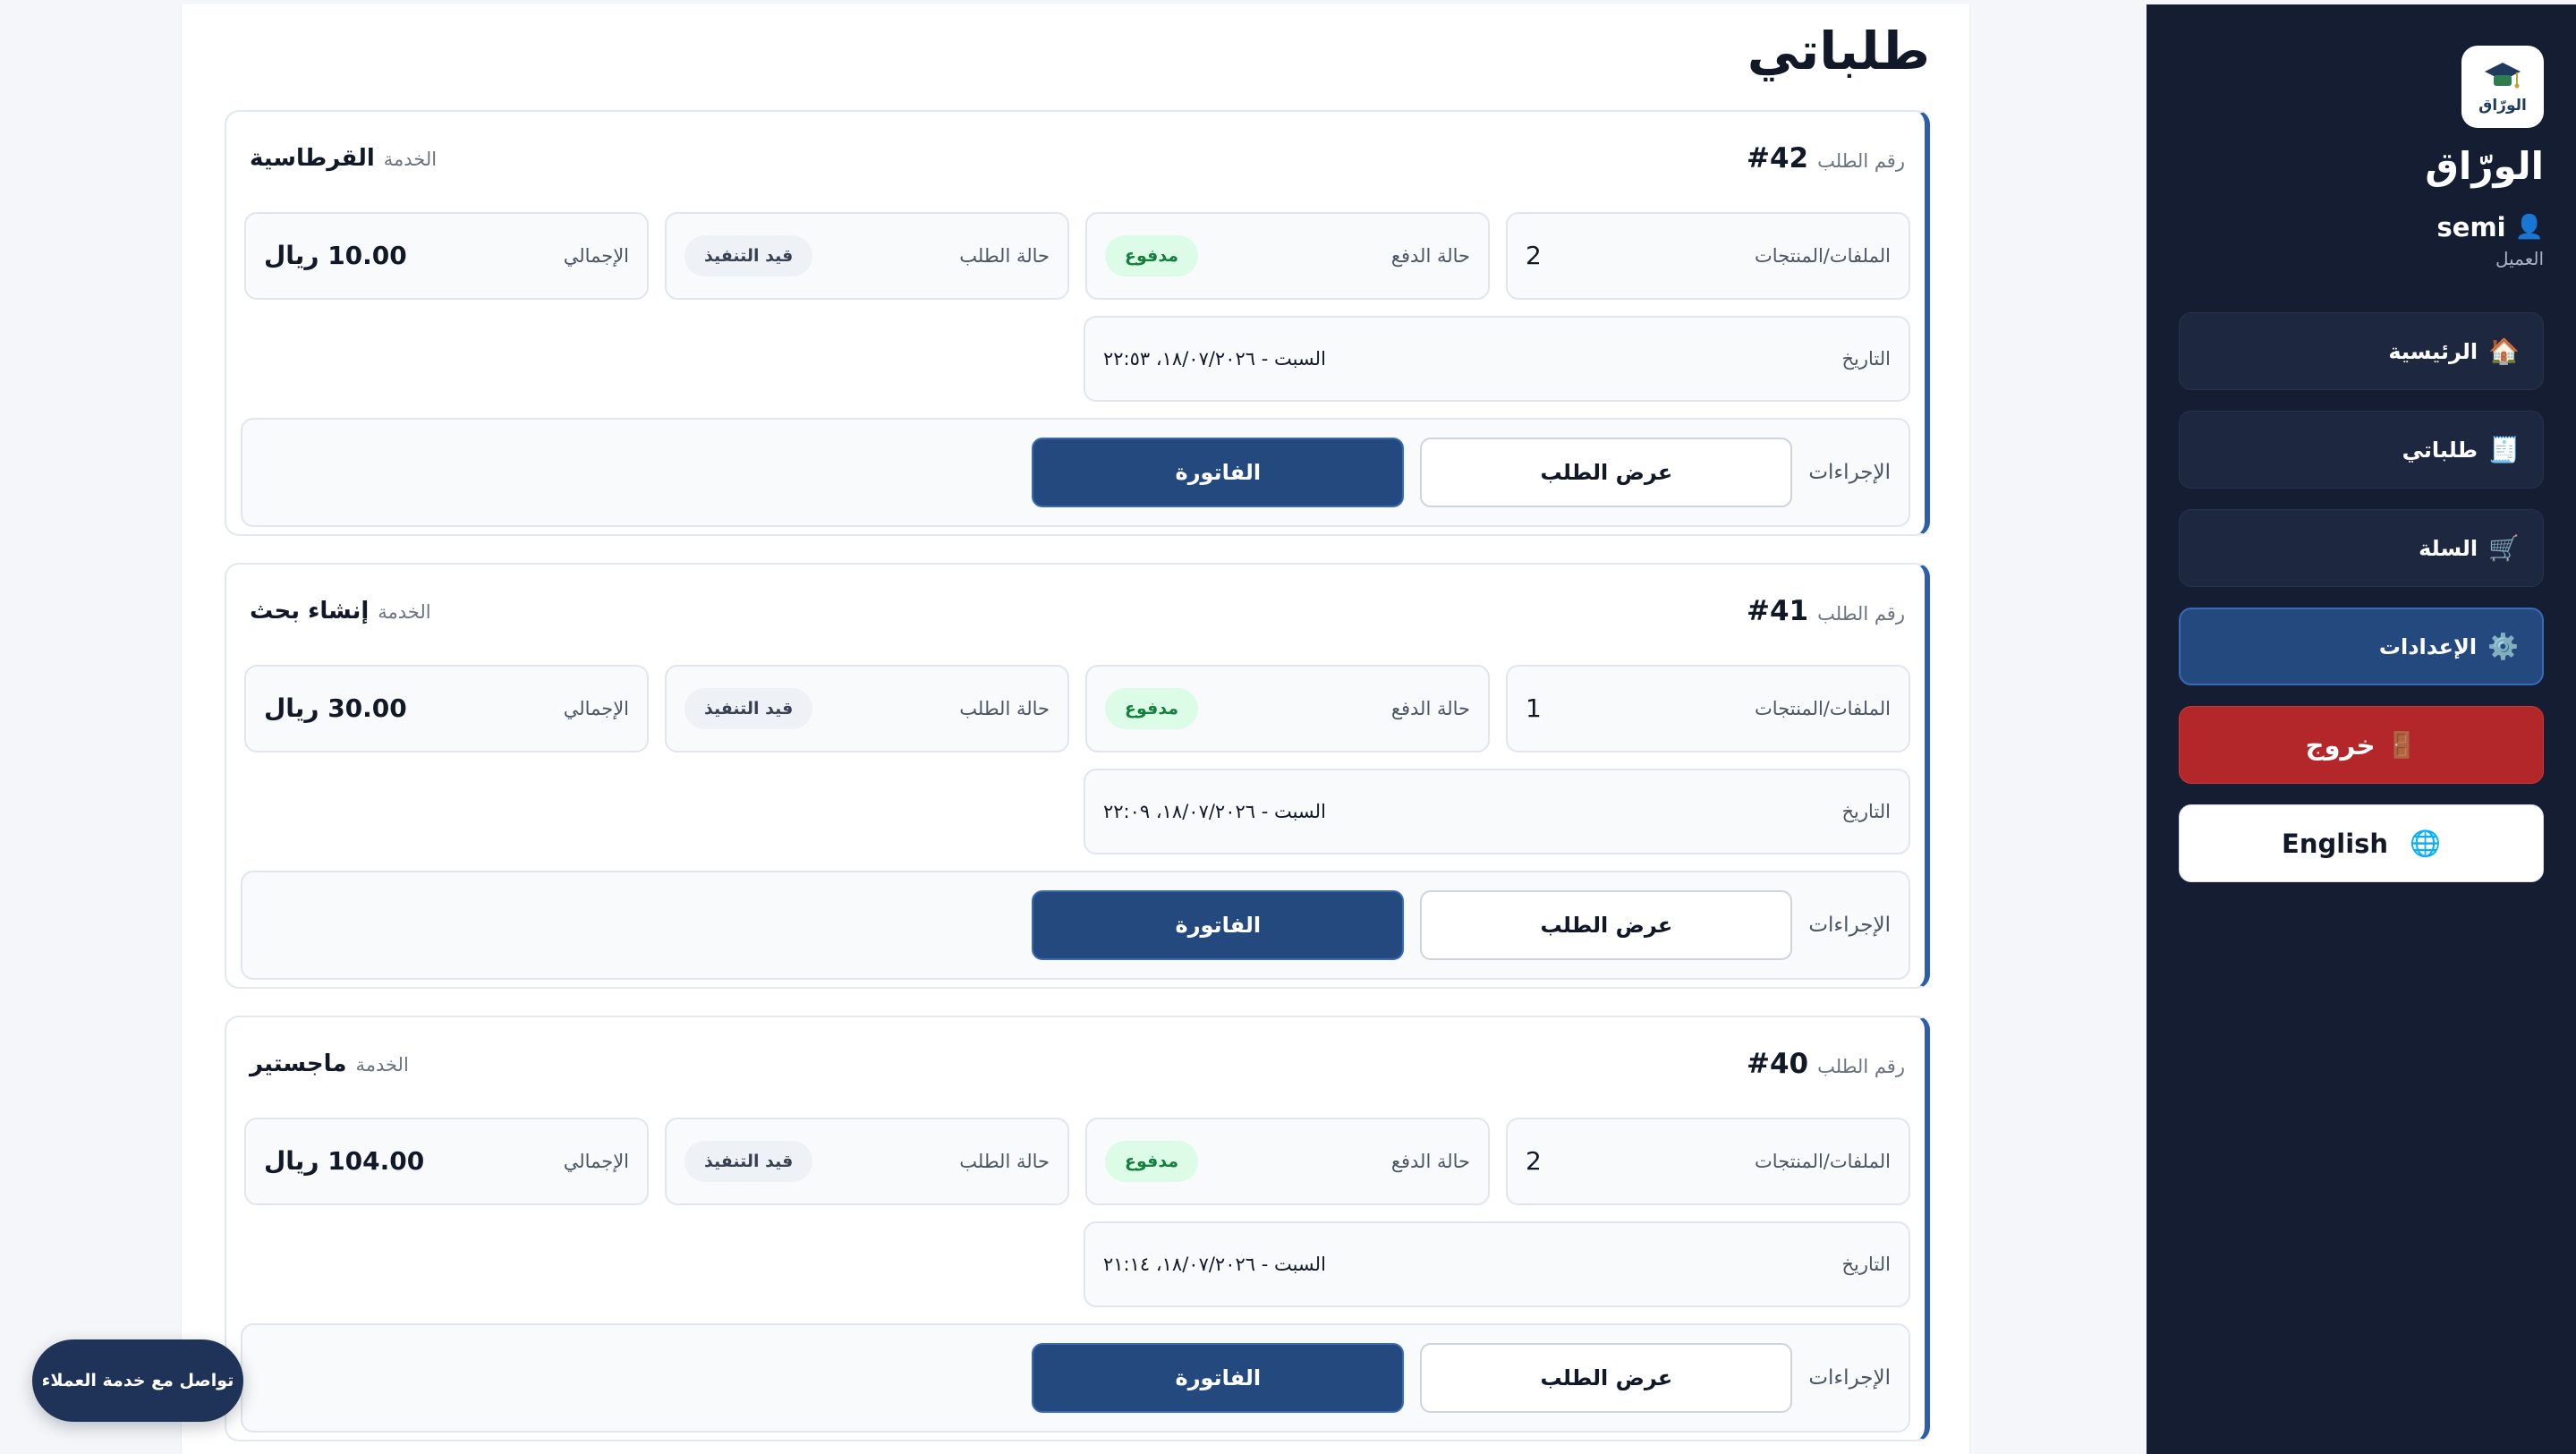 Image resolution: width=2576 pixels, height=1454 pixels. I want to click on language-label: English, so click(2335, 844).